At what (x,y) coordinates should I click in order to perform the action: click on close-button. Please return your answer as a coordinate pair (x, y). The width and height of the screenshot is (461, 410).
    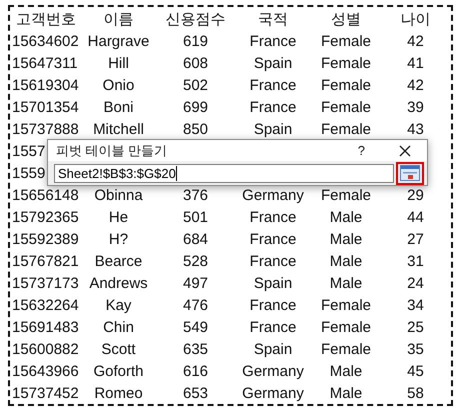
    Looking at the image, I should click on (405, 150).